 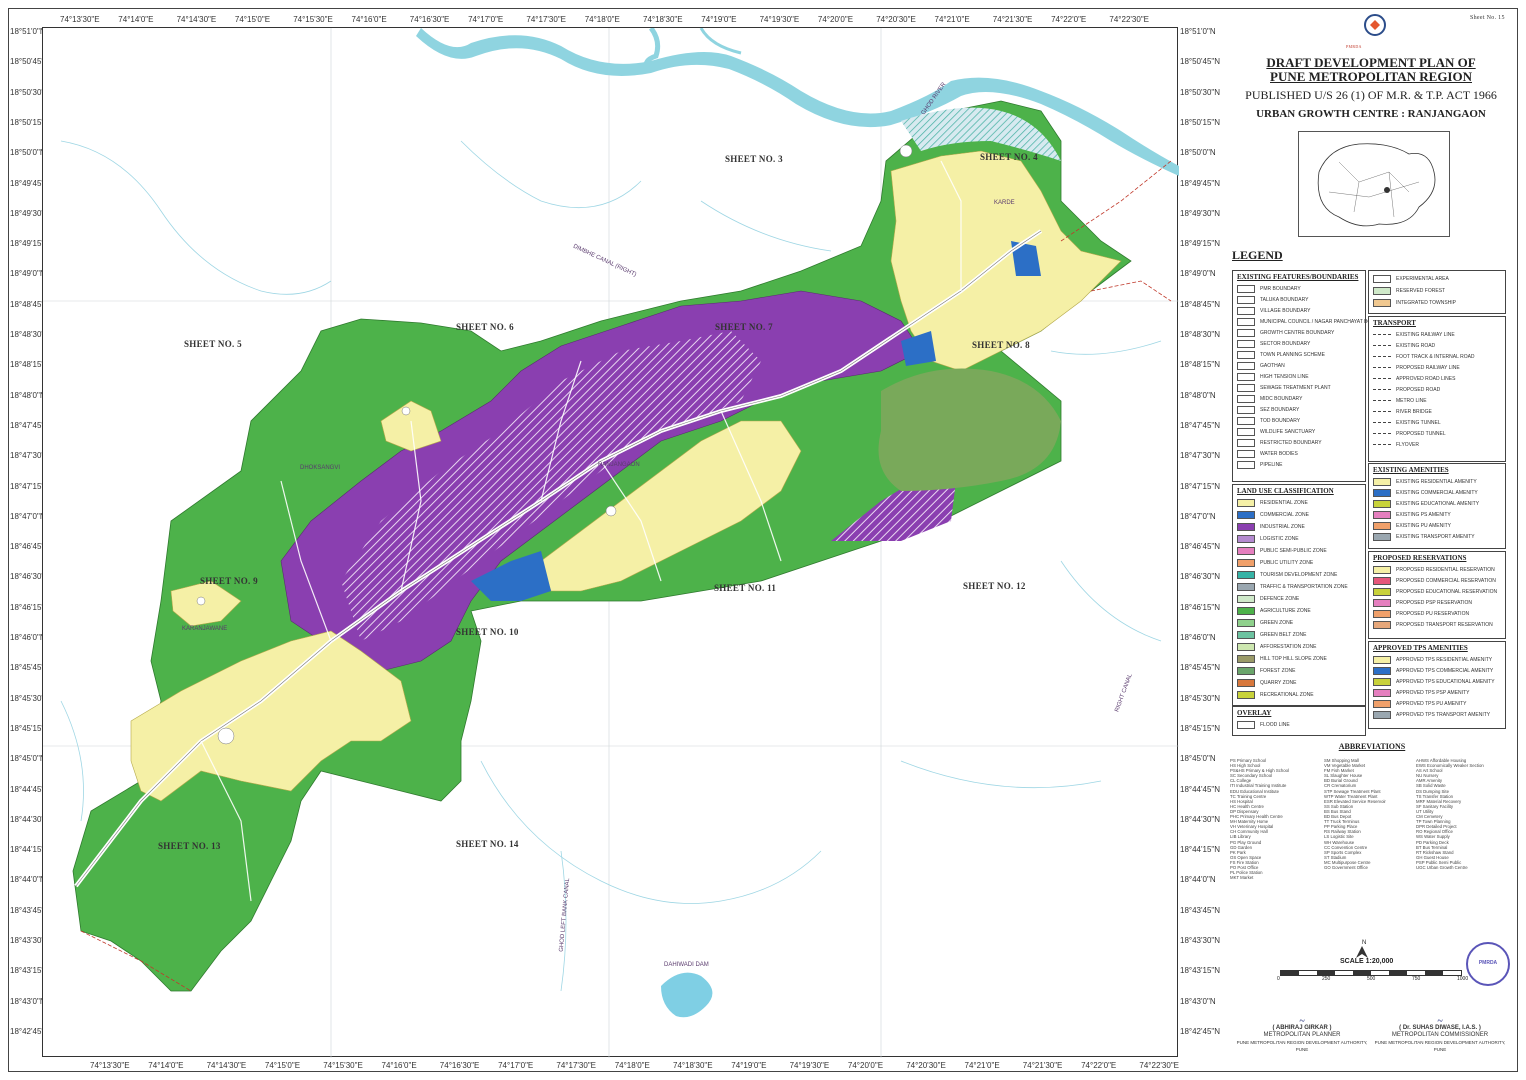 I want to click on legend-item: PROPOSED EDUCATIONAL RESERVATION, so click(x=1437, y=591).